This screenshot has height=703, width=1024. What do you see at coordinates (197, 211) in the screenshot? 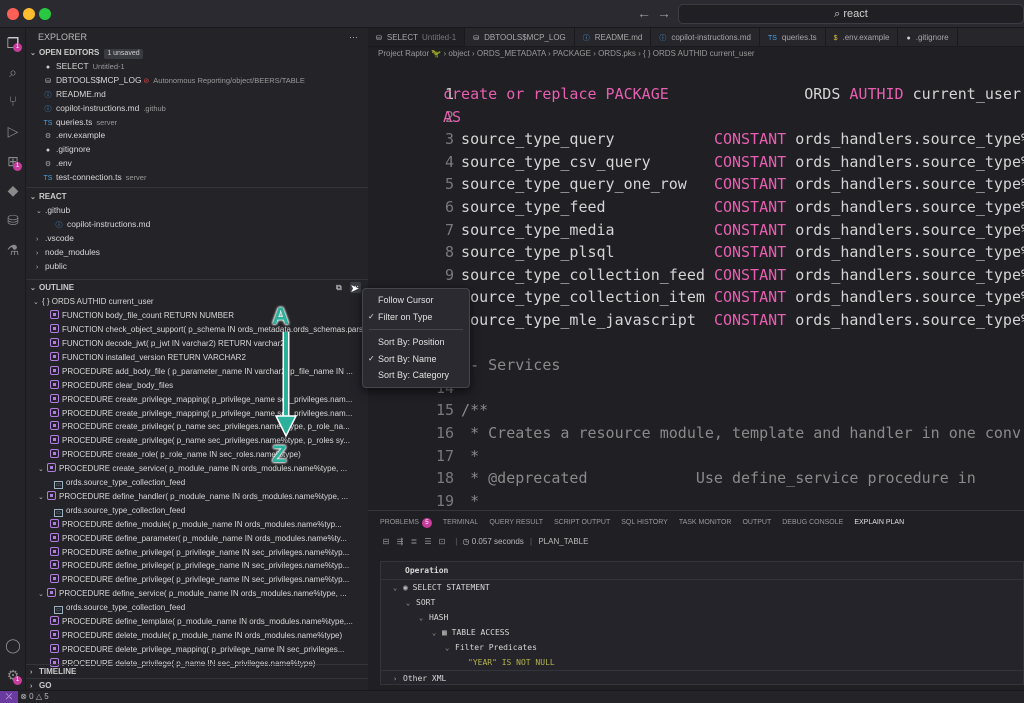
I see `react-item: ⌄ .github` at bounding box center [197, 211].